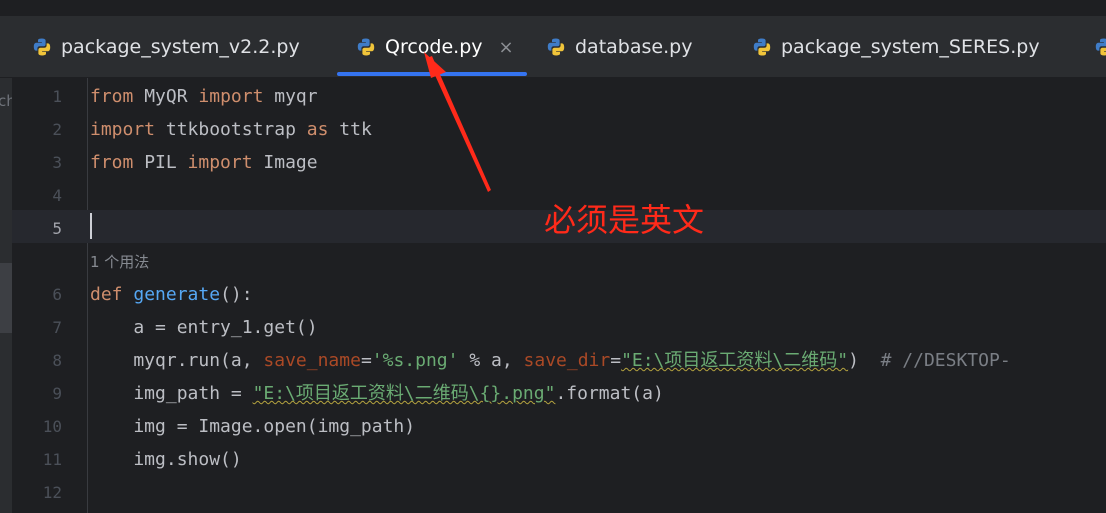 This screenshot has height=513, width=1106. Describe the element at coordinates (171, 393) in the screenshot. I see `code-text: img_path =` at that location.